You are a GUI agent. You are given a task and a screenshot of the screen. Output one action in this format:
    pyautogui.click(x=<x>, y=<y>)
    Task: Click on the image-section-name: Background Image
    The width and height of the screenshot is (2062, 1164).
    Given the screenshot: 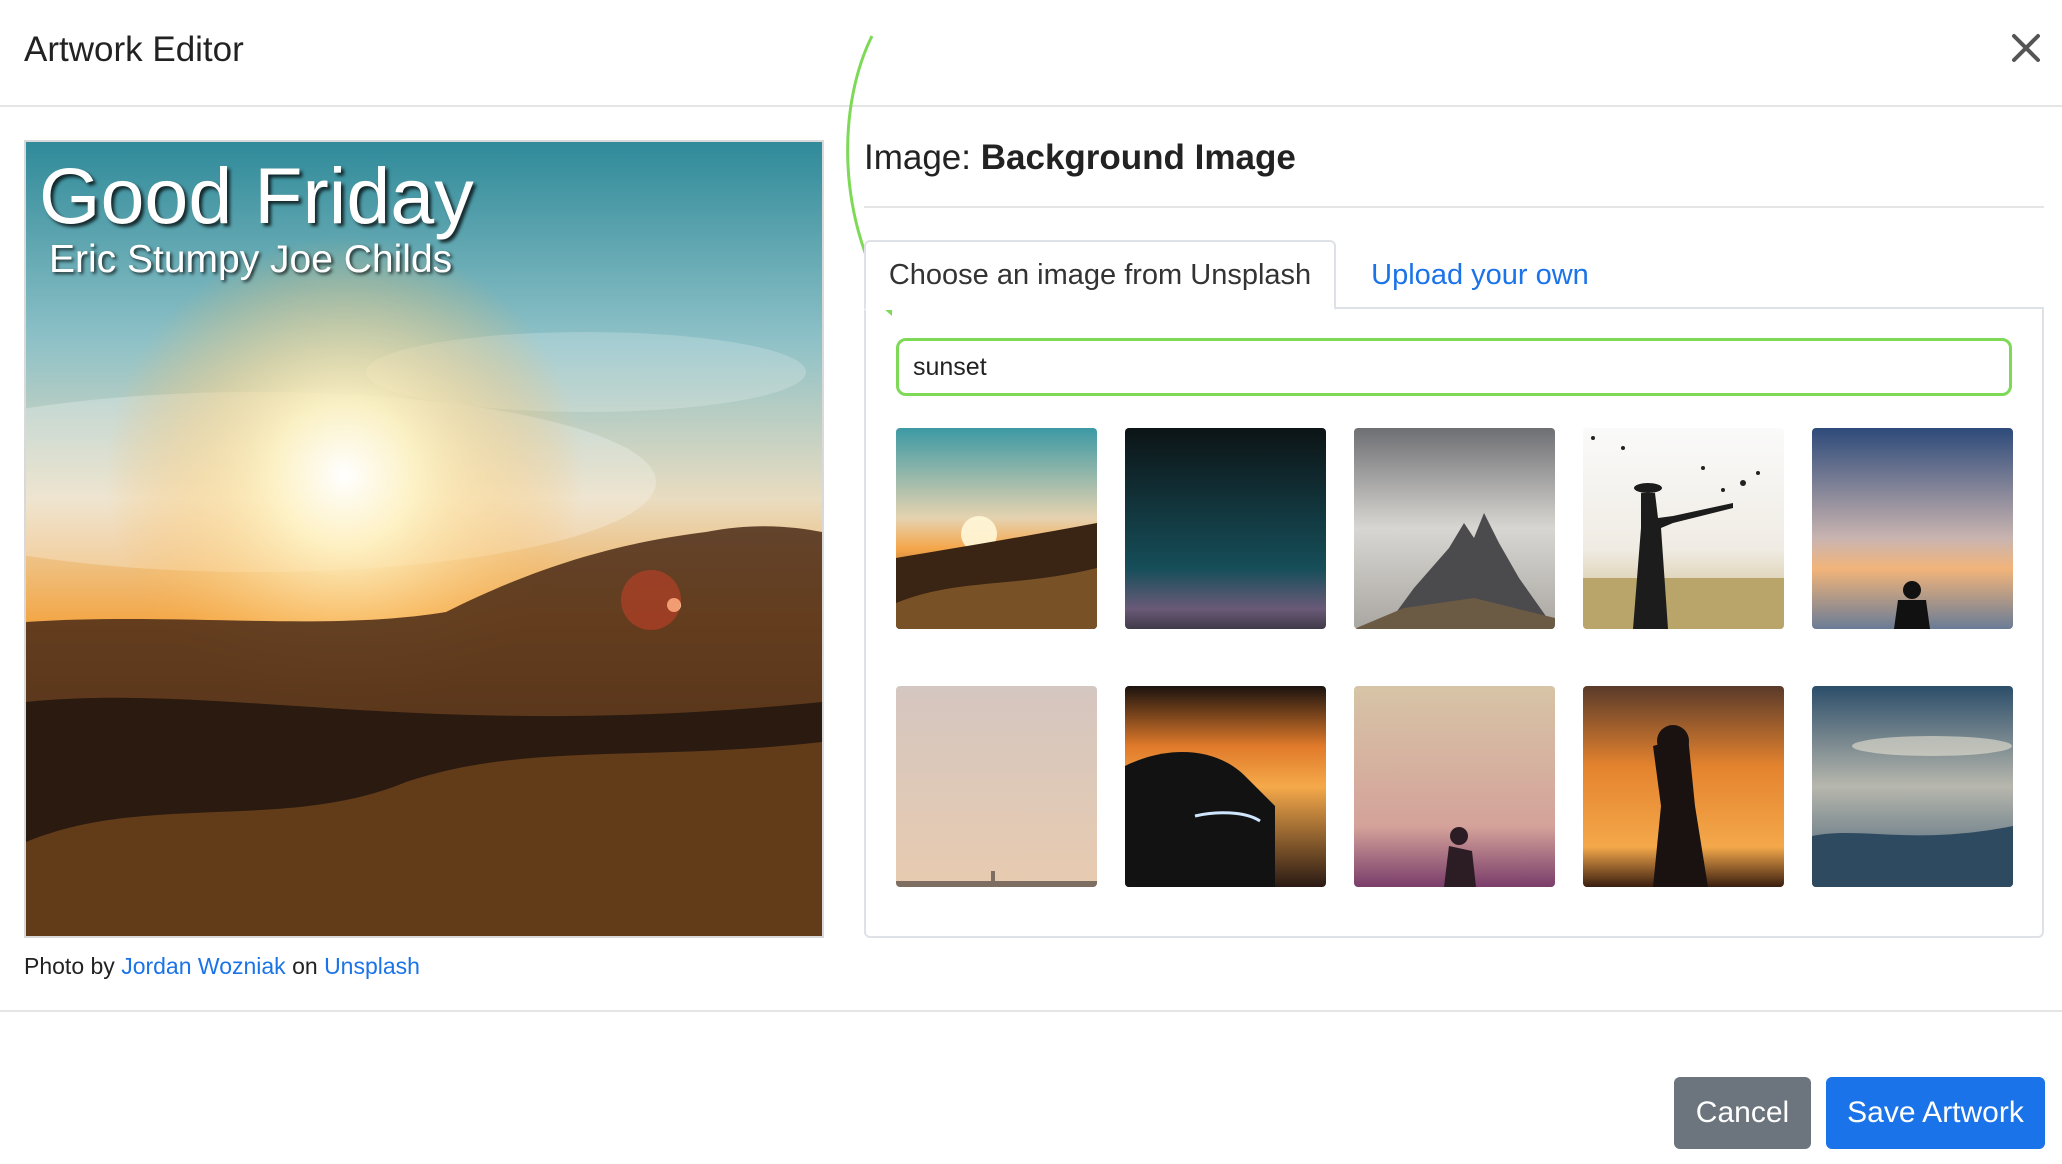 What is the action you would take?
    pyautogui.click(x=1138, y=157)
    